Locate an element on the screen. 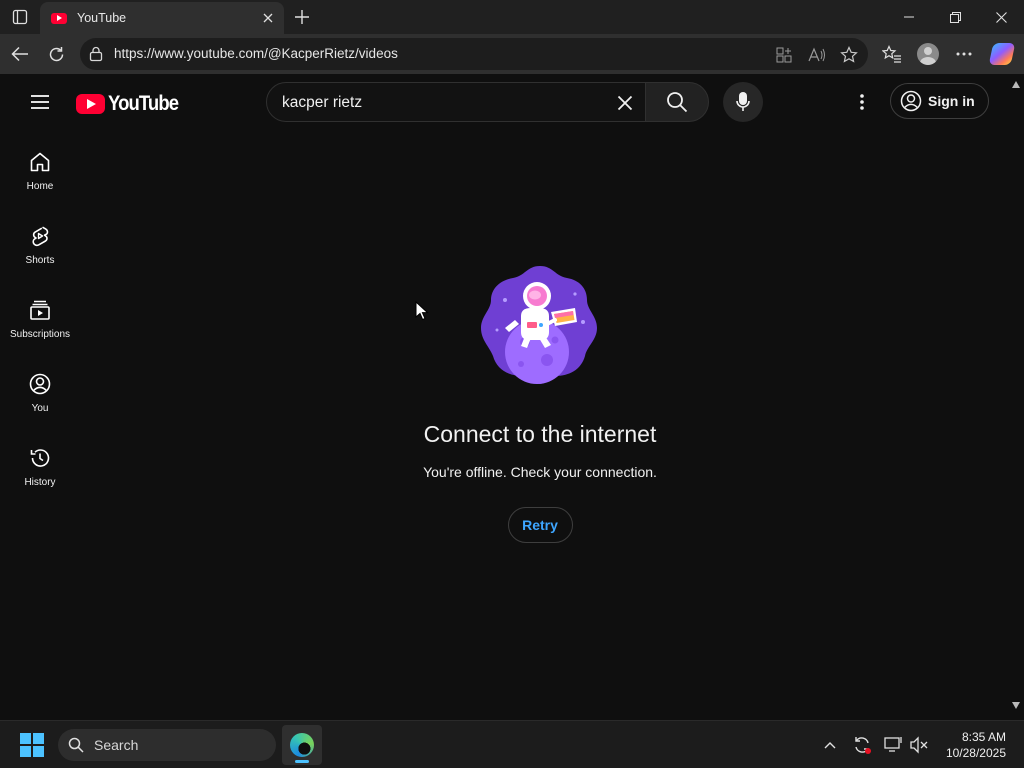 This screenshot has height=768, width=1024. taskbar-search-box: Search is located at coordinates (167, 745).